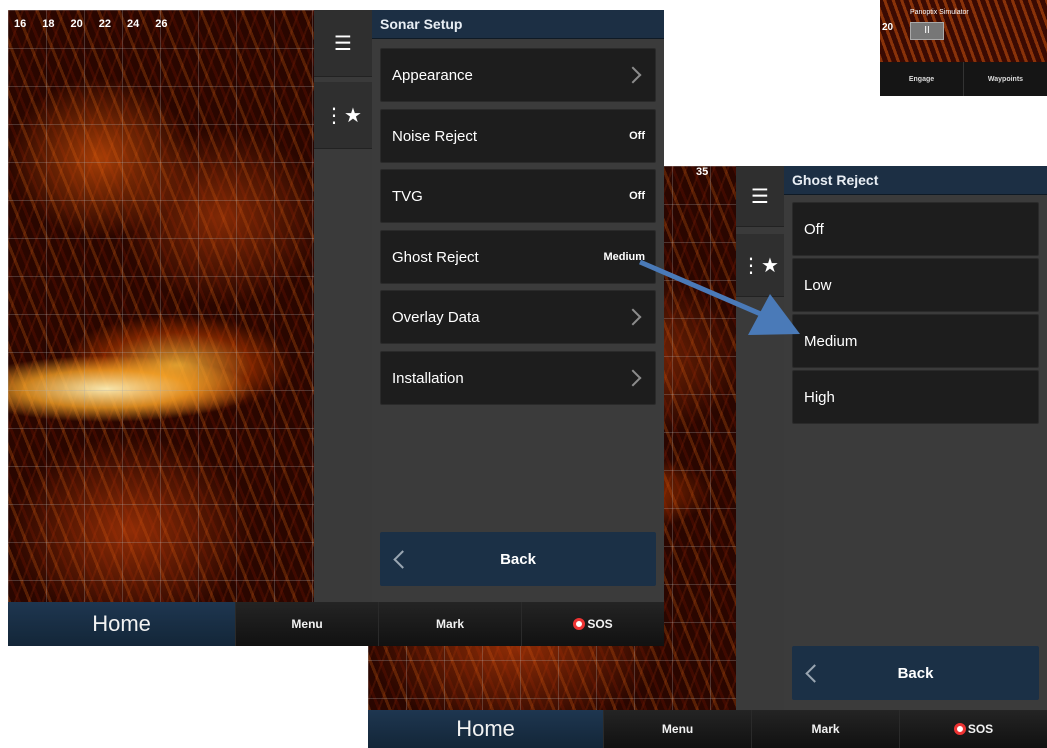  I want to click on inset-tabs: Engage Waypoints, so click(963, 79).